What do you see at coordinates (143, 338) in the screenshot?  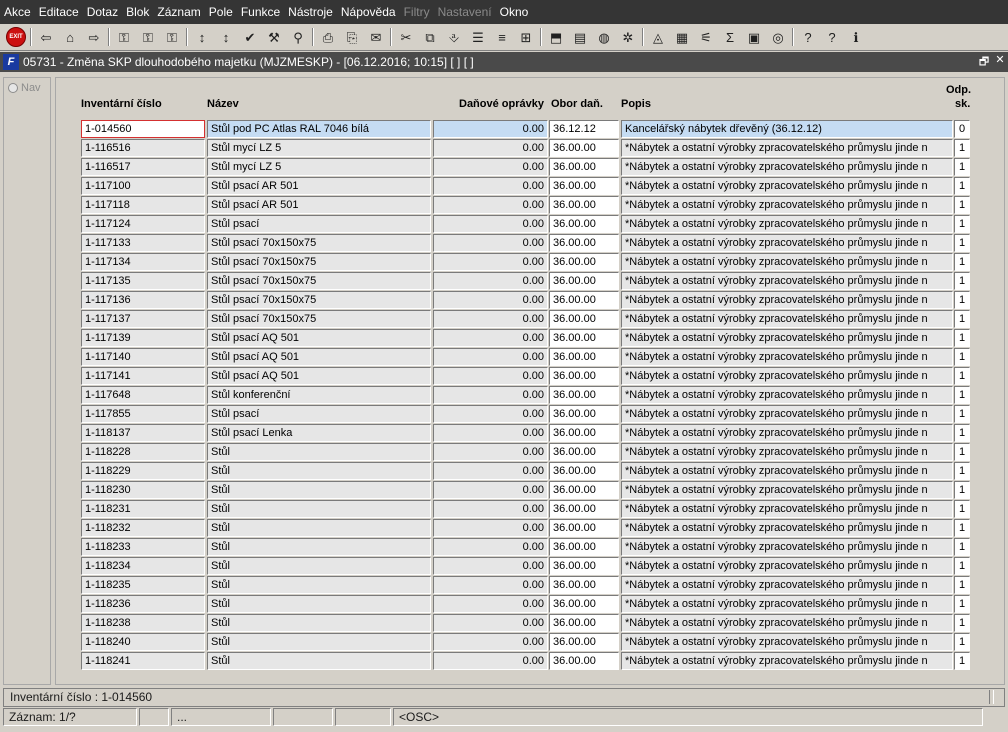 I see `inventarni-cislo-cell: 1-117139` at bounding box center [143, 338].